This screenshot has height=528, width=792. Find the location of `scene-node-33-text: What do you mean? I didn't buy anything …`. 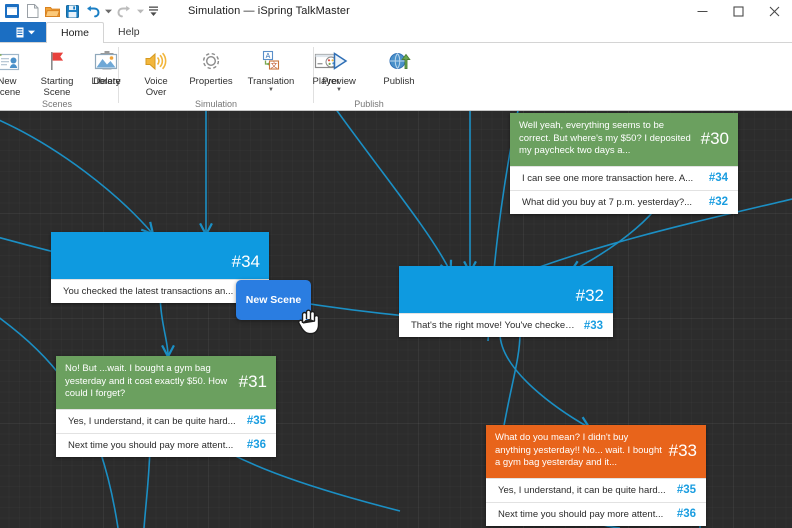

scene-node-33-text: What do you mean? I didn't buy anything … is located at coordinates (578, 450).